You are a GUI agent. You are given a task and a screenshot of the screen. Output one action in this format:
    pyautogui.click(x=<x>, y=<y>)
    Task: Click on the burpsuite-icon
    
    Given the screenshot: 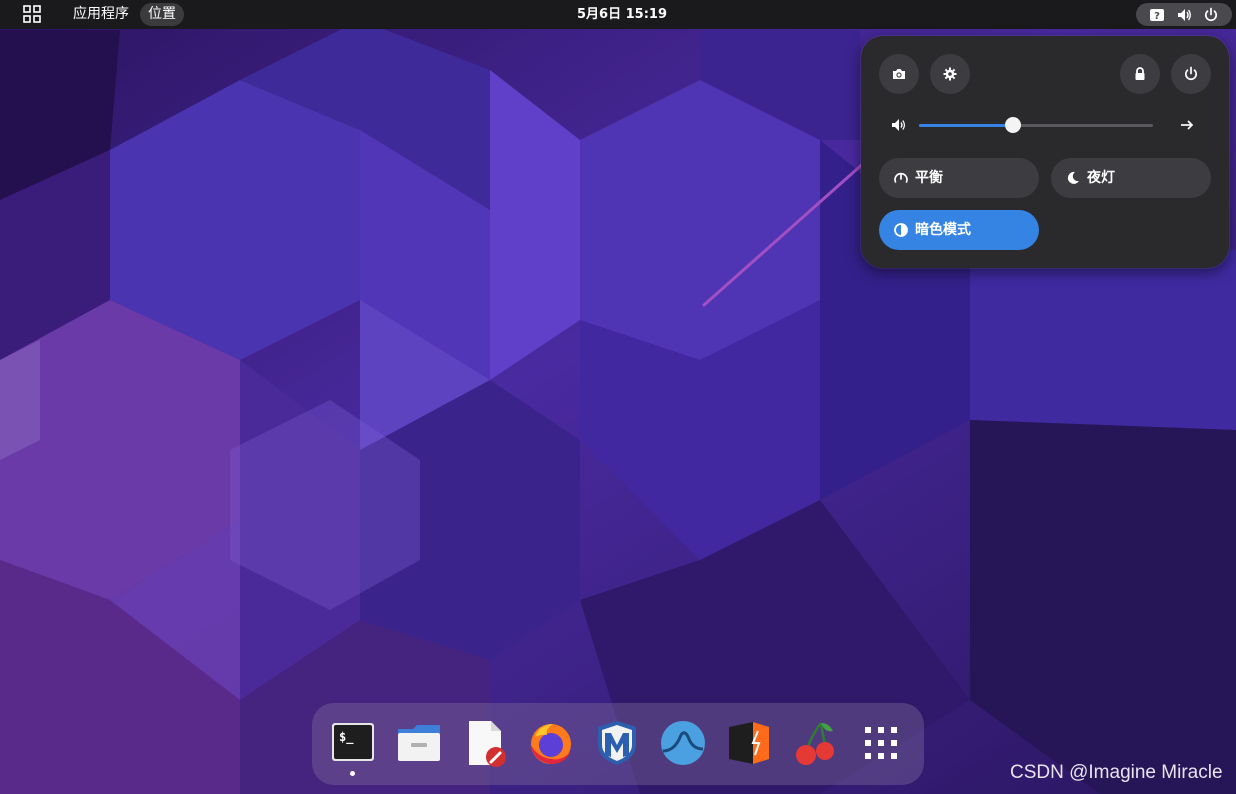 What is the action you would take?
    pyautogui.click(x=749, y=743)
    